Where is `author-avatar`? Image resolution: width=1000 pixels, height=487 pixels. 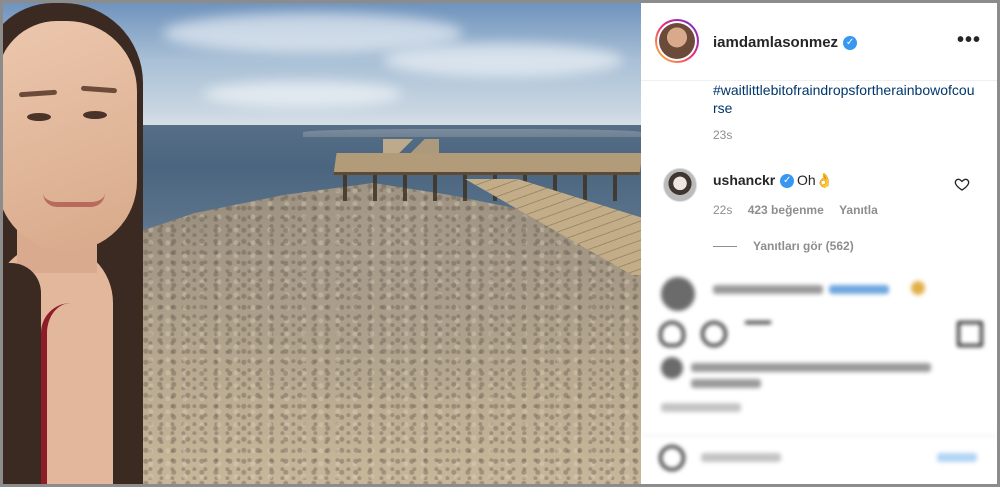 author-avatar is located at coordinates (677, 41).